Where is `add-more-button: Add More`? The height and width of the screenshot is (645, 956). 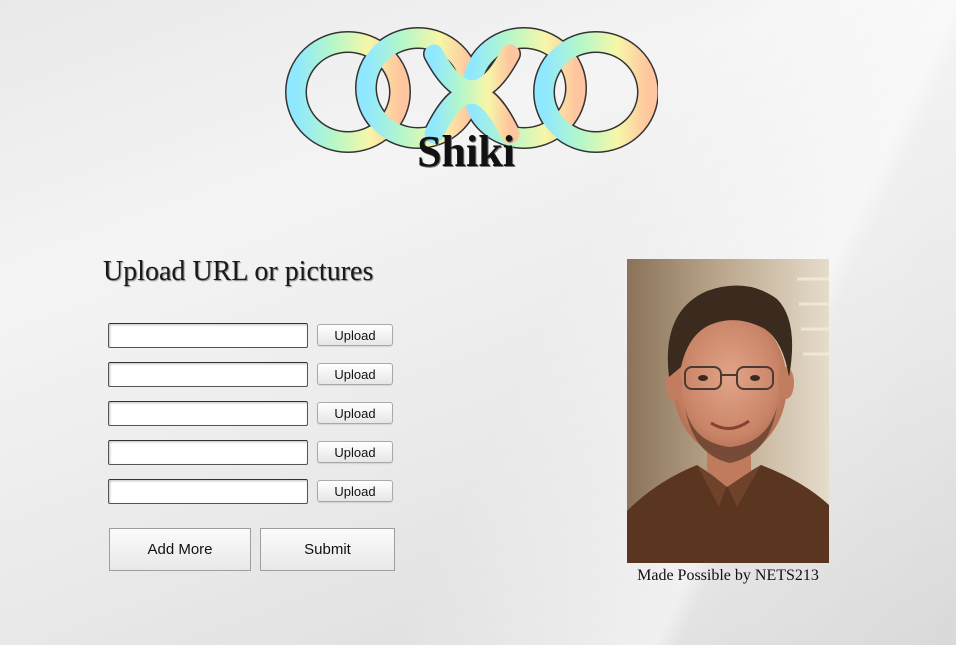 add-more-button: Add More is located at coordinates (180, 549).